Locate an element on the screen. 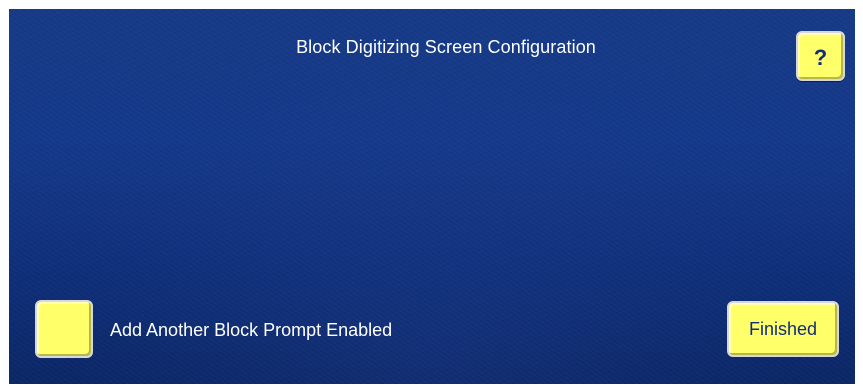  finished-button: Finished is located at coordinates (783, 329).